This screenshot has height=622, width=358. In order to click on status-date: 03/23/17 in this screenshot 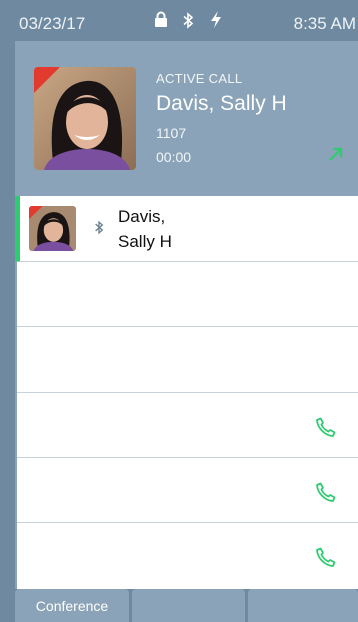, I will do `click(52, 23)`.